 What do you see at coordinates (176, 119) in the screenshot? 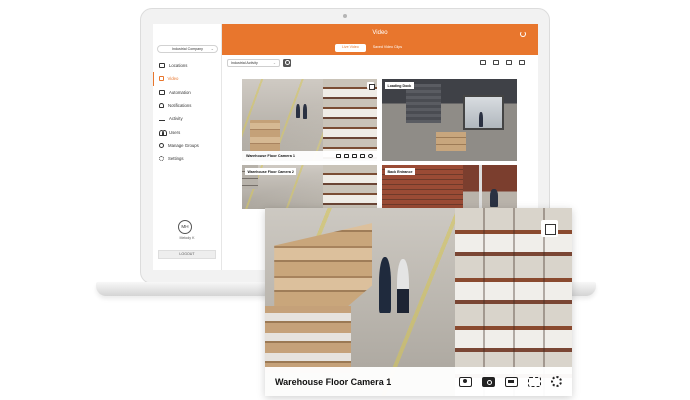
I see `sidebar-item-label: Activity` at bounding box center [176, 119].